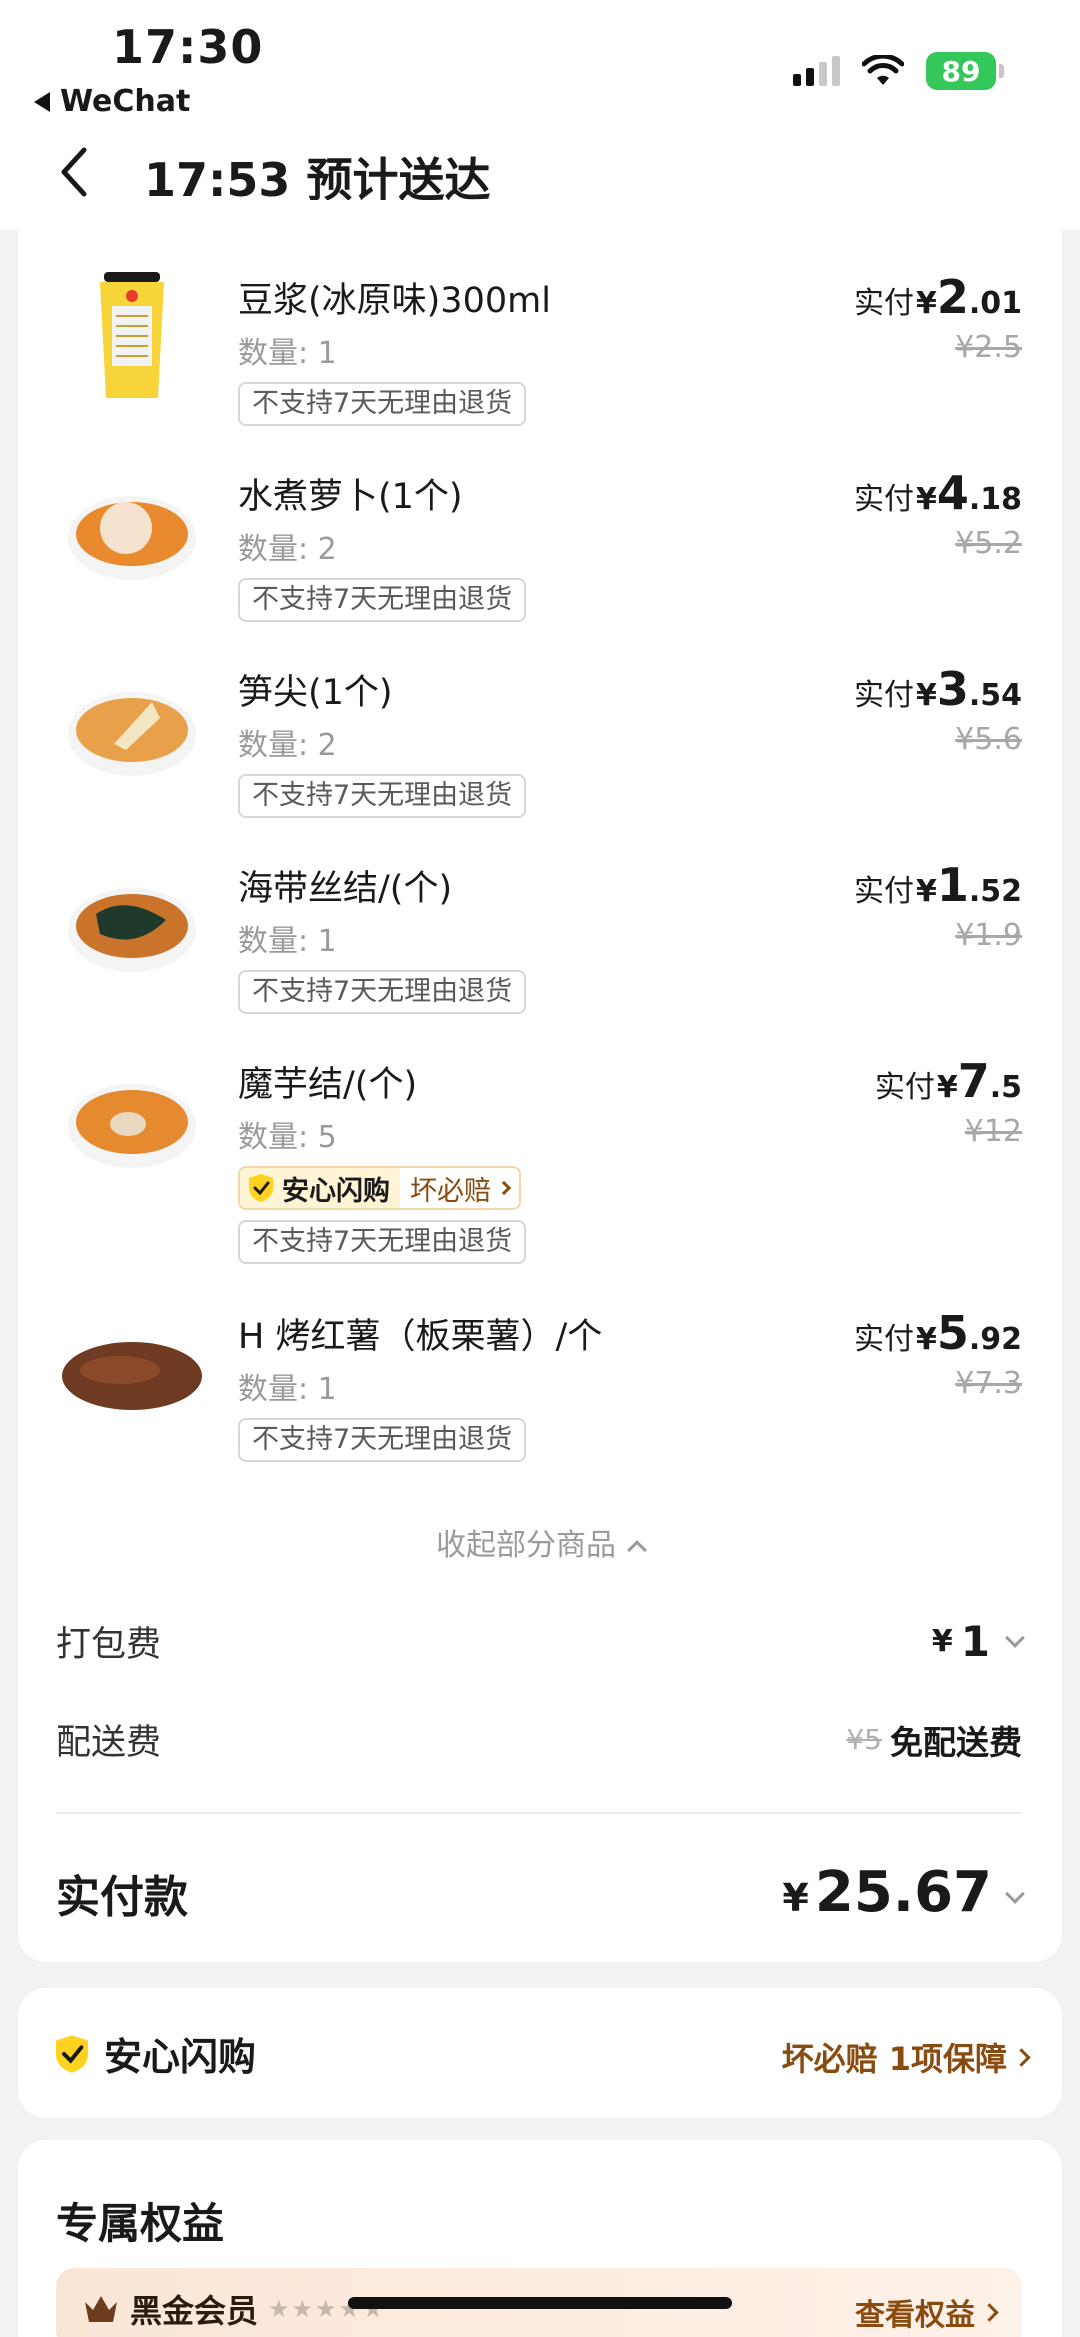 This screenshot has height=2337, width=1080. Describe the element at coordinates (993, 1131) in the screenshot. I see `item-original-price: ¥12` at that location.